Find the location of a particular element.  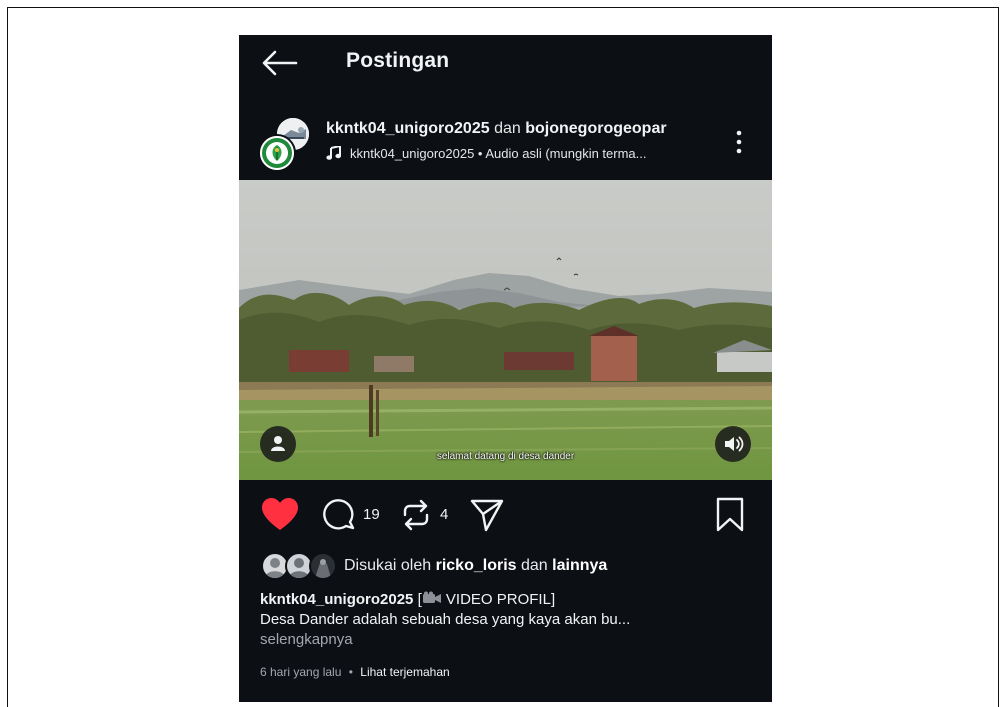

likes-text: Disukai oleh ricko_loris dan lainnya is located at coordinates (475, 566).